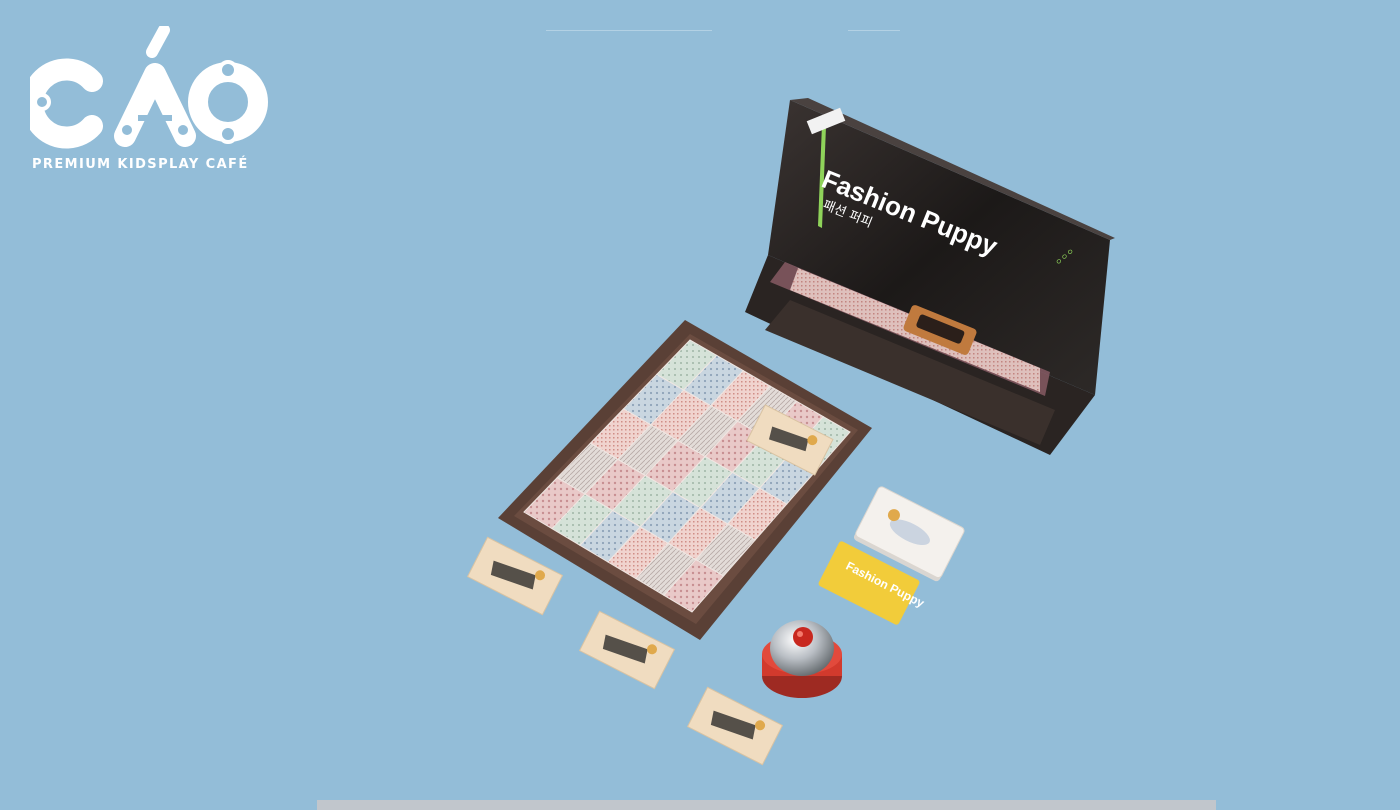 This screenshot has width=1400, height=810. What do you see at coordinates (766, 805) in the screenshot?
I see `bottom-strip` at bounding box center [766, 805].